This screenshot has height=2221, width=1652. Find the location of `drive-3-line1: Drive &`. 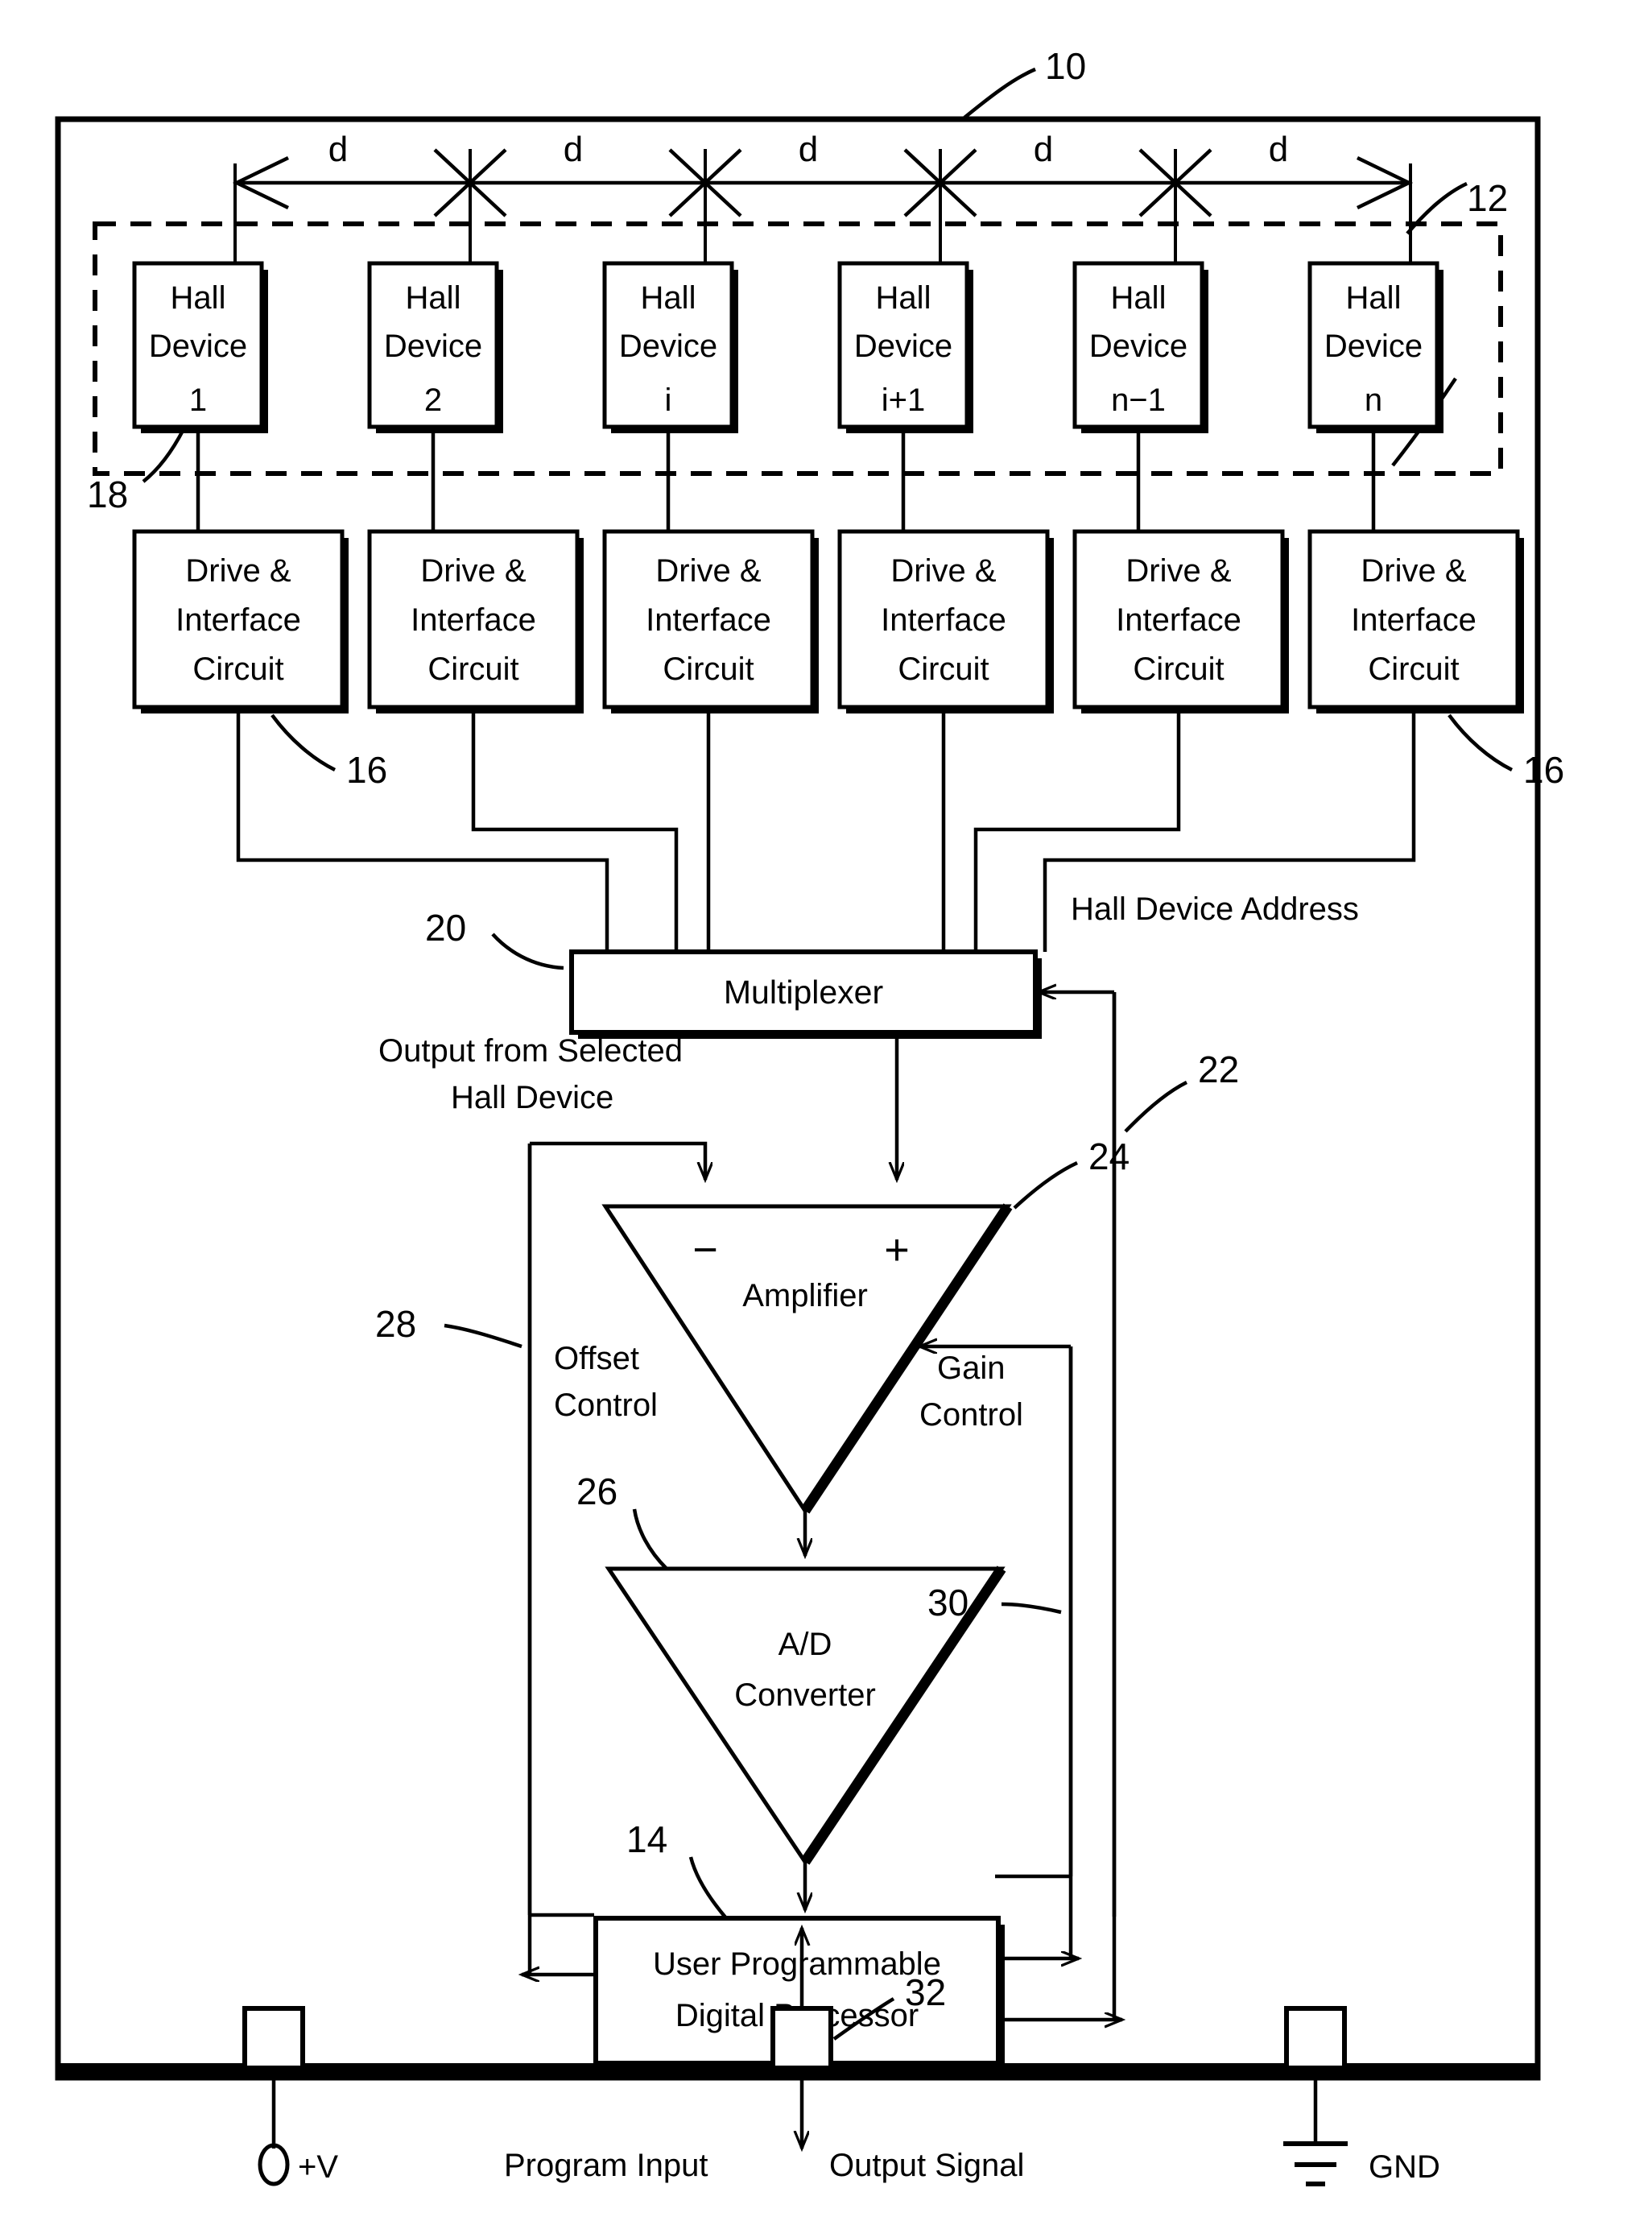

drive-3-line1: Drive & is located at coordinates (708, 571).